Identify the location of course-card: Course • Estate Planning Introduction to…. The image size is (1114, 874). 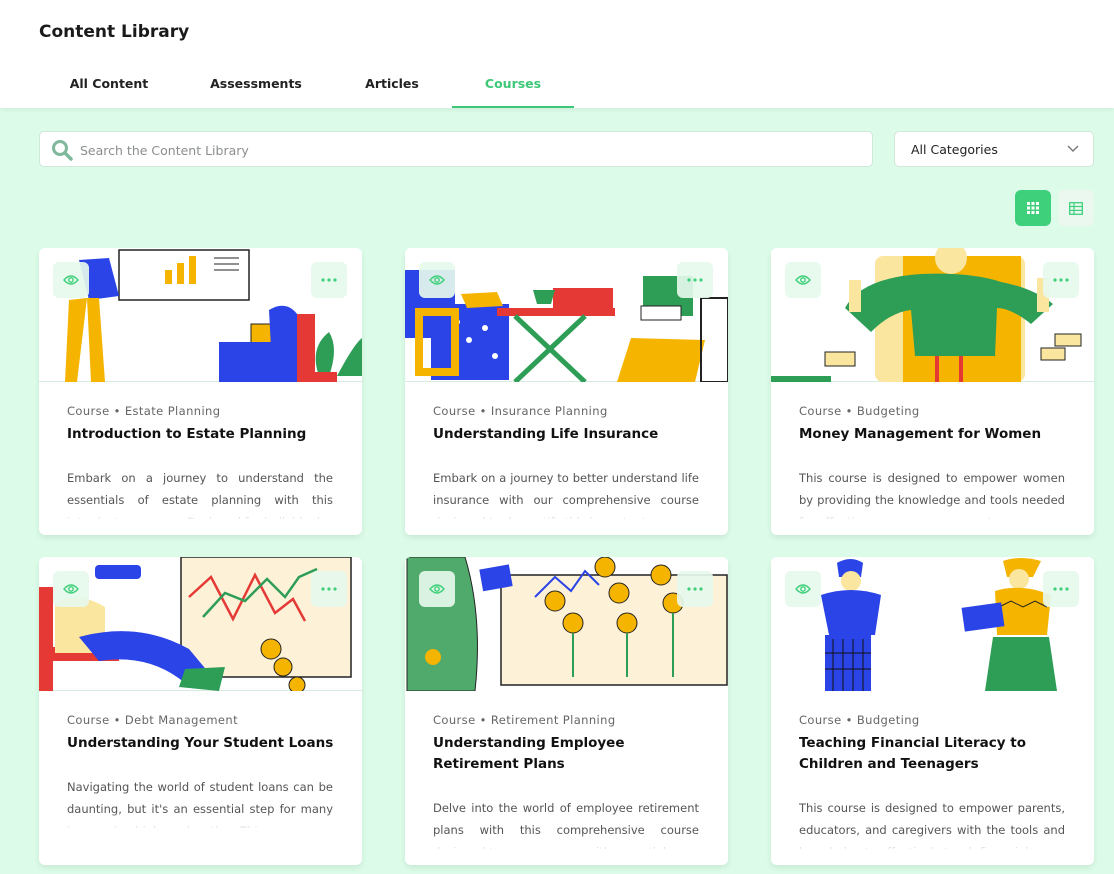
(200, 391).